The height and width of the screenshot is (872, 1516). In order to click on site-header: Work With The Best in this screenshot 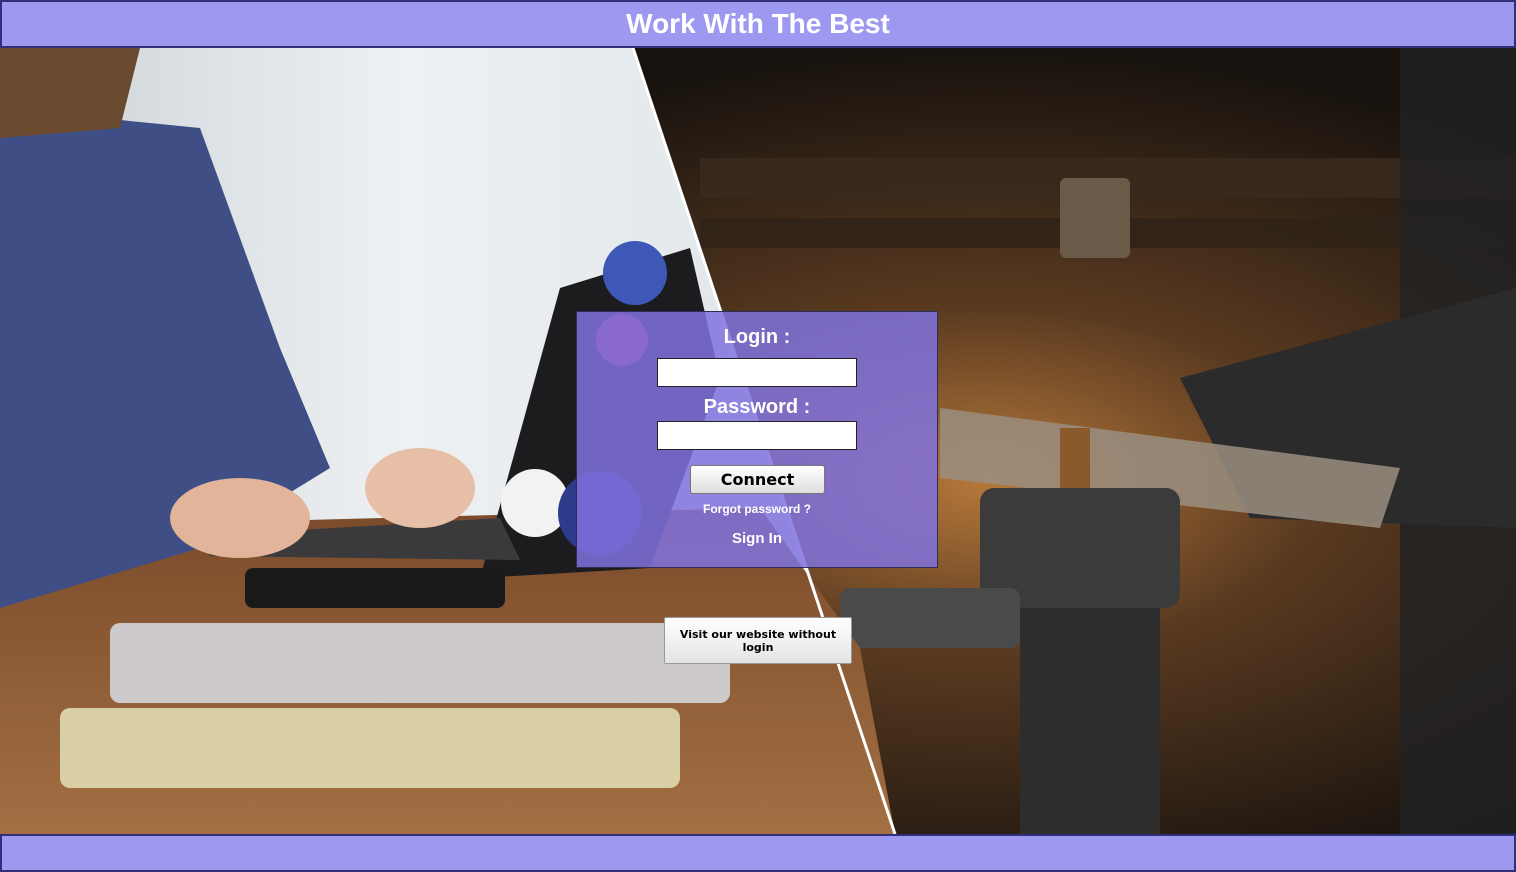, I will do `click(758, 24)`.